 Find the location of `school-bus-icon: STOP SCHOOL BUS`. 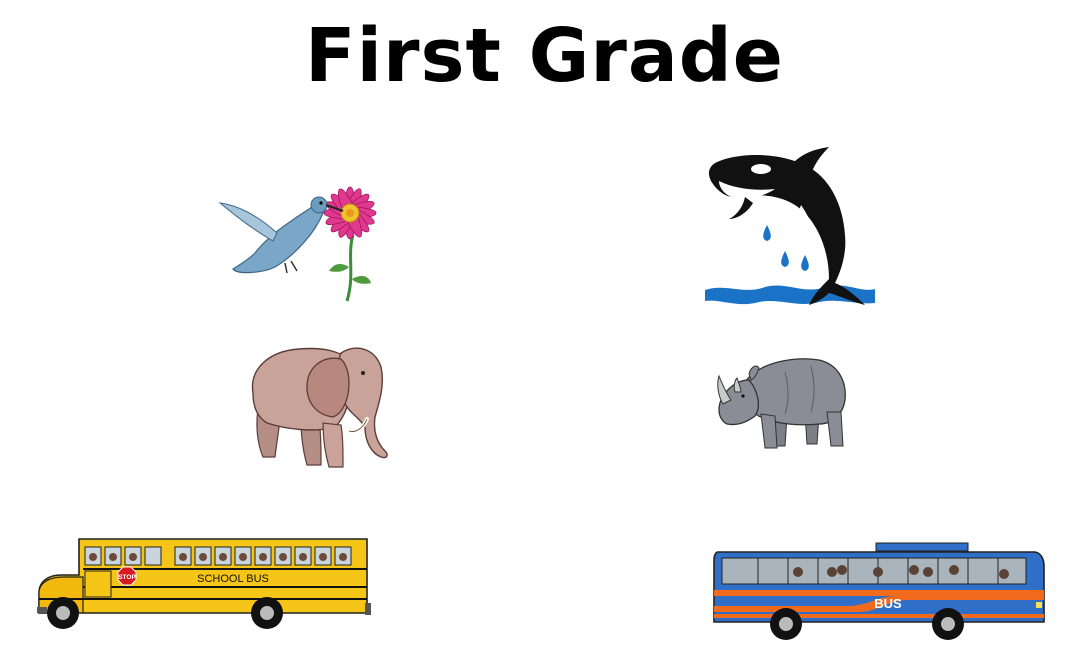

school-bus-icon: STOP SCHOOL BUS is located at coordinates (204, 583).